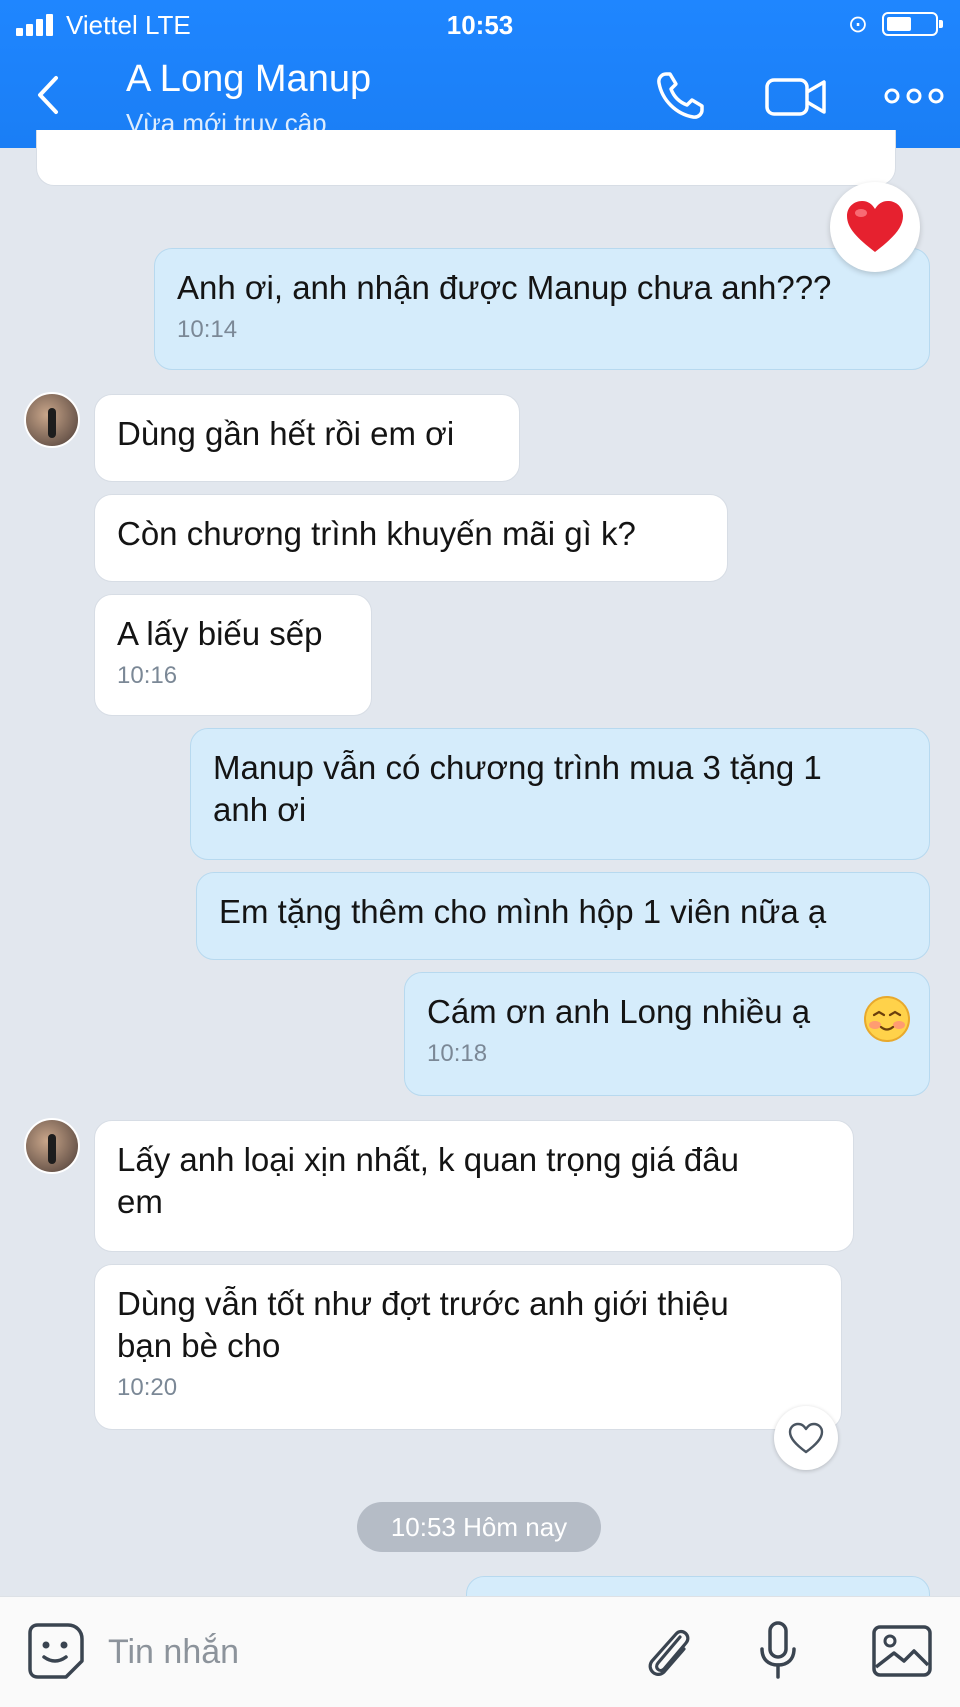  I want to click on sticker-face-icon, so click(56, 1651).